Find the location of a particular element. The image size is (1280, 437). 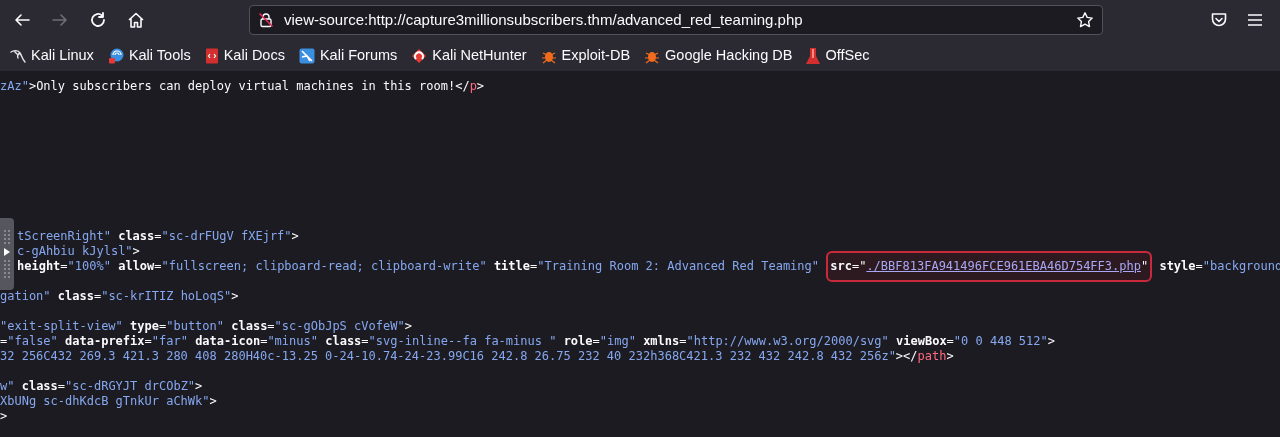

reload-icon is located at coordinates (98, 20).